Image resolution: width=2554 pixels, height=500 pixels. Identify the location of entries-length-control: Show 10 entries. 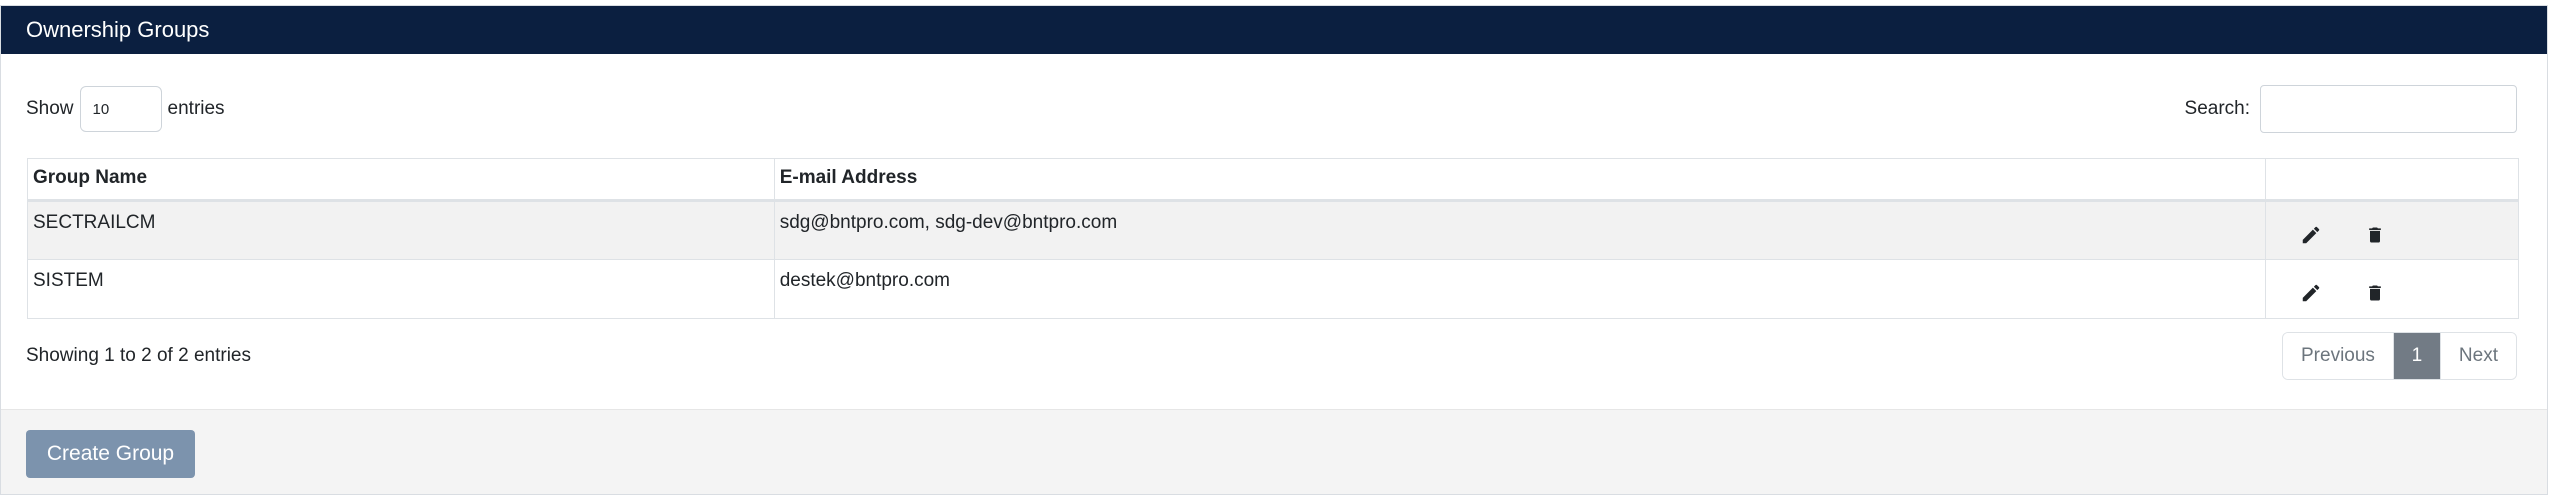
(125, 109).